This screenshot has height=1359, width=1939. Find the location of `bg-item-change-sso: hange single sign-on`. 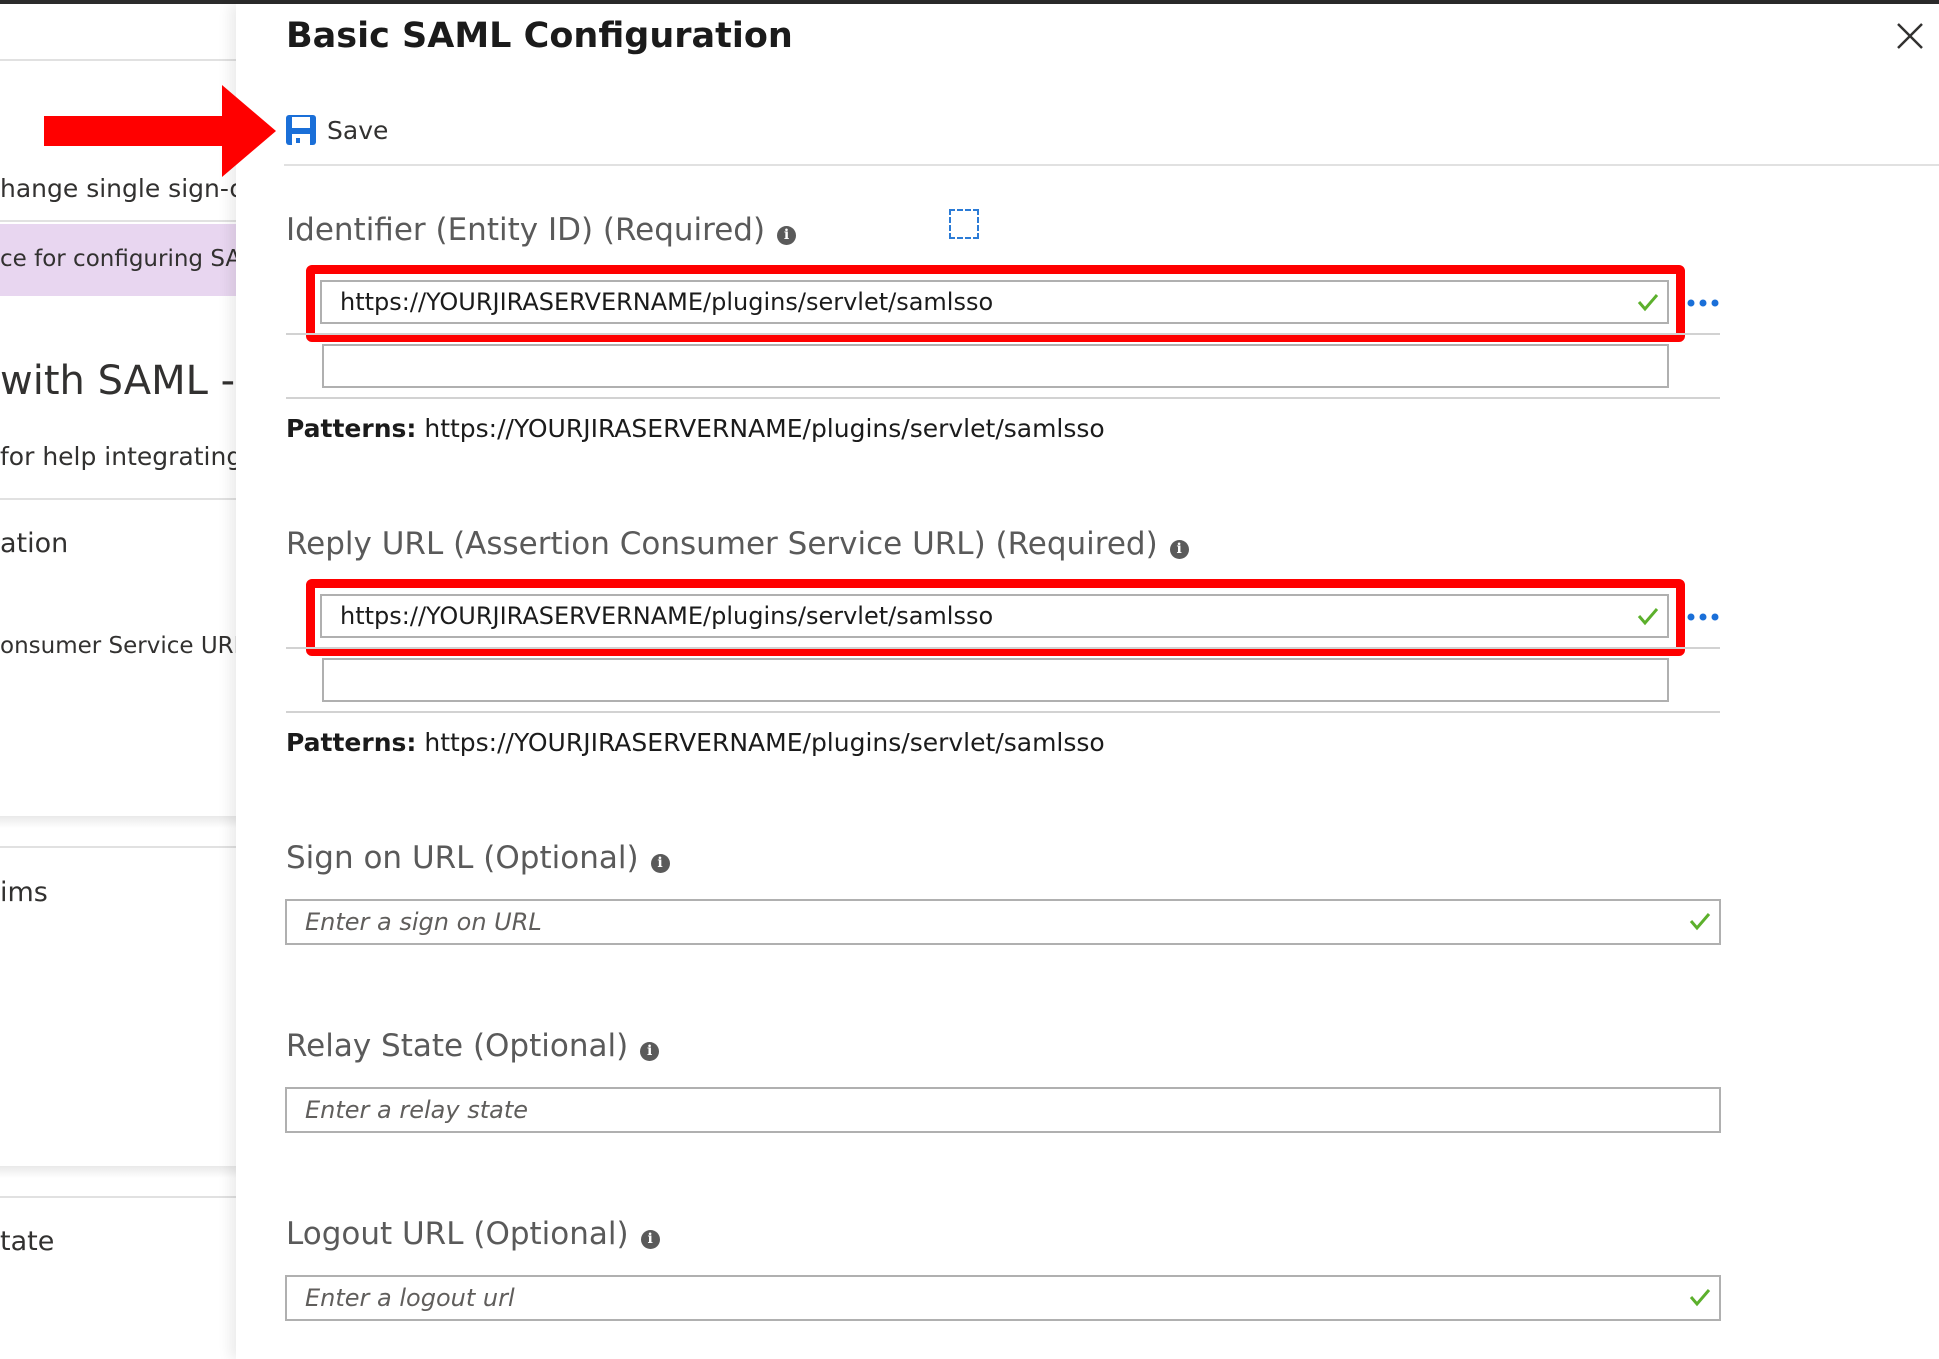

bg-item-change-sso: hange single sign-on is located at coordinates (118, 188).